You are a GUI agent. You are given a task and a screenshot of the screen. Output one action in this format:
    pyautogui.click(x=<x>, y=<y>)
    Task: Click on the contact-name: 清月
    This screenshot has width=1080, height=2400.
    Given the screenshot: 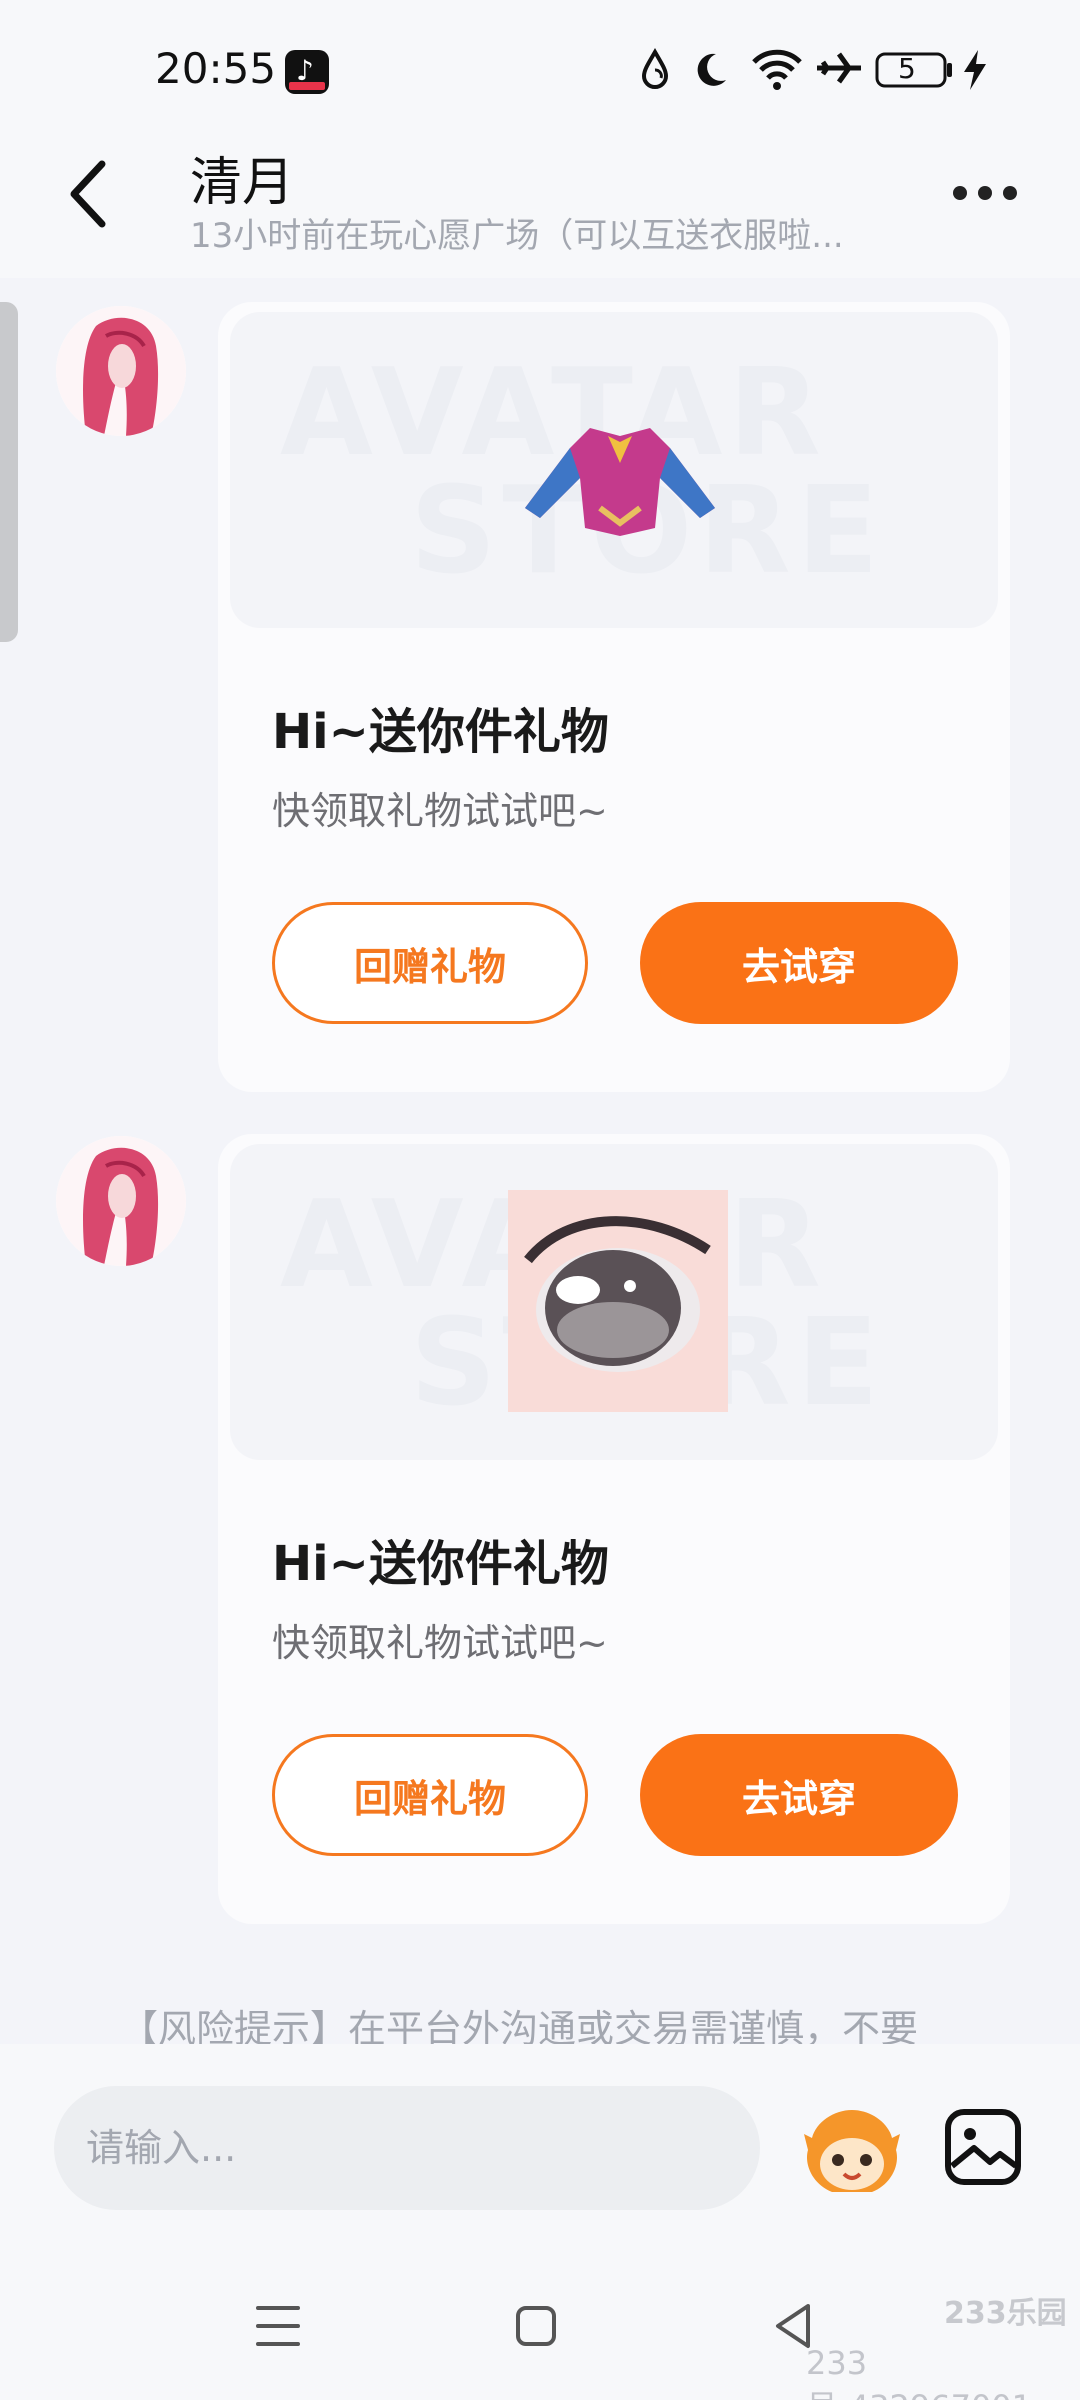 What is the action you would take?
    pyautogui.click(x=242, y=183)
    